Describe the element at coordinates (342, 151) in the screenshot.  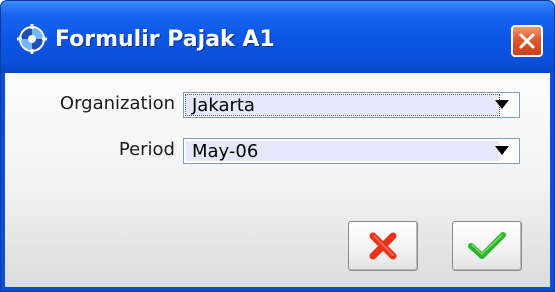
I see `period-field: May-06` at that location.